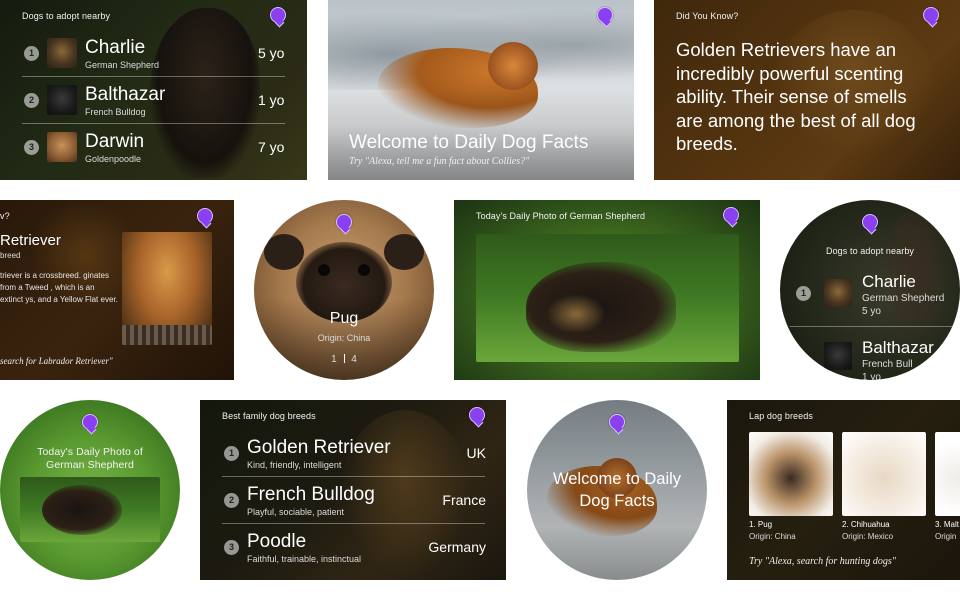 This screenshot has height=600, width=960. I want to click on welcome-card-circle: Welcome to Daily Dog Facts, so click(617, 490).